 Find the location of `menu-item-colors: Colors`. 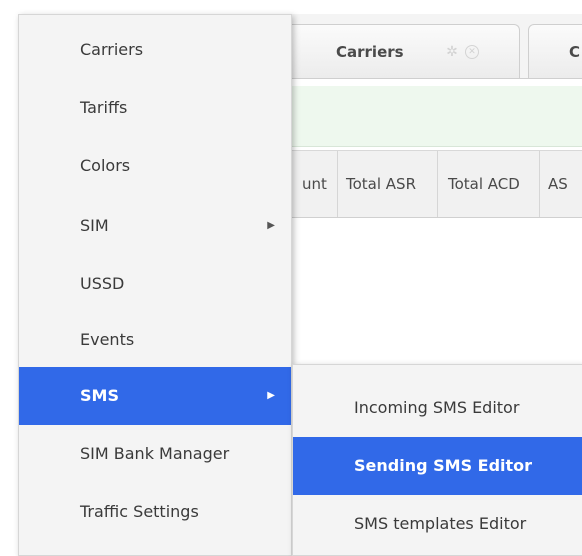

menu-item-colors: Colors is located at coordinates (155, 166).